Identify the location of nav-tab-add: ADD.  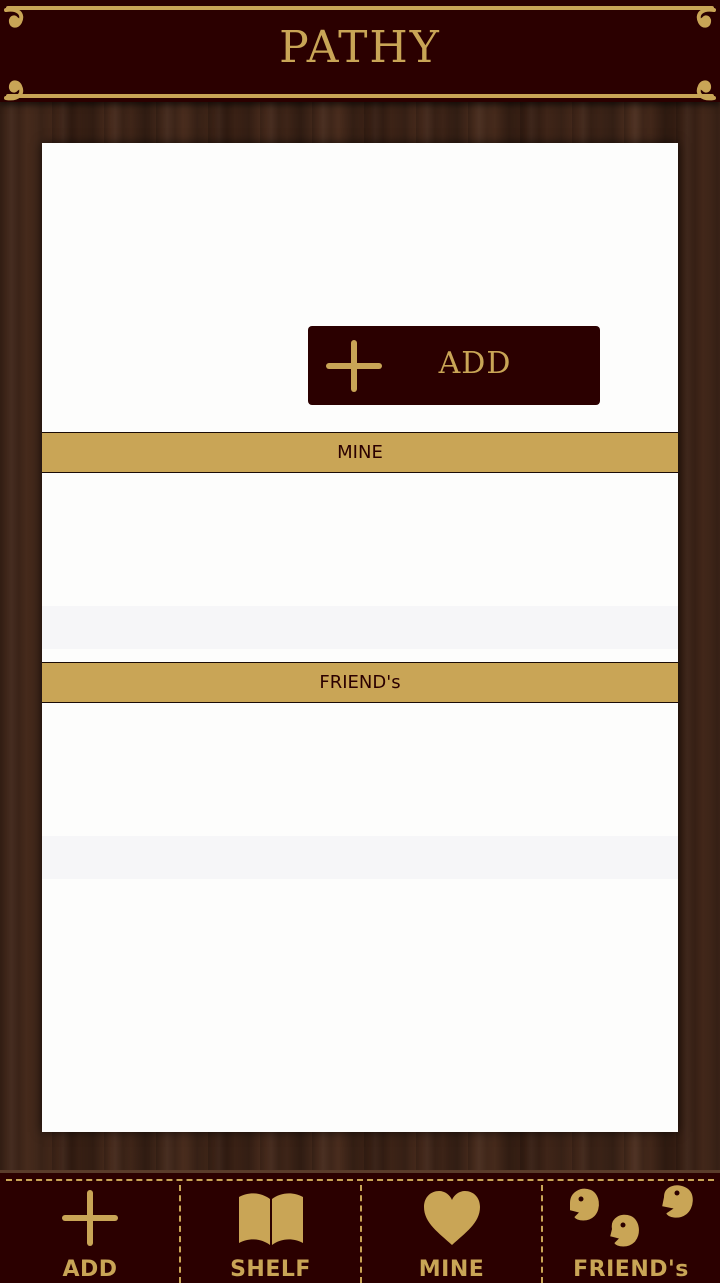
(90, 1233).